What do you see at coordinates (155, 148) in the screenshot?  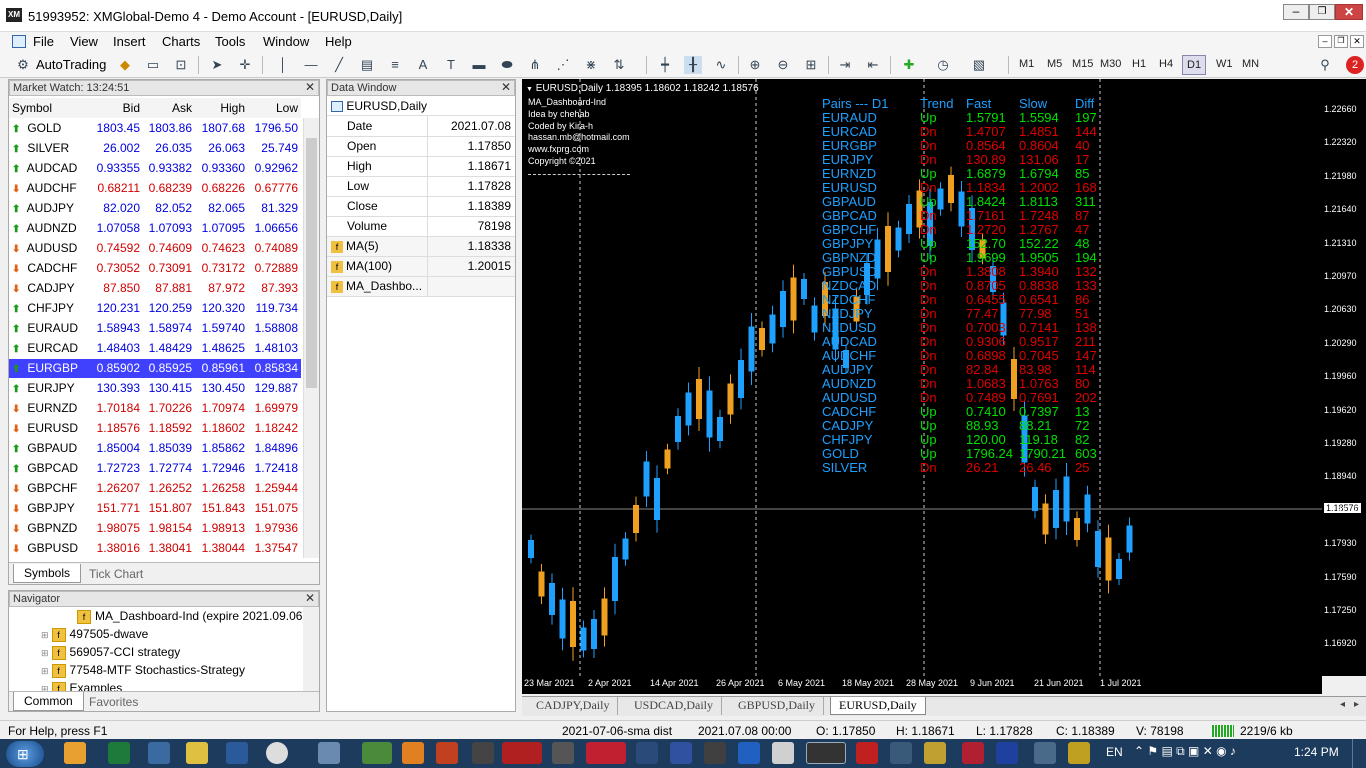 I see `market-watch-row: ⬆ SILVER 26.002 26.035 26.063 25.749` at bounding box center [155, 148].